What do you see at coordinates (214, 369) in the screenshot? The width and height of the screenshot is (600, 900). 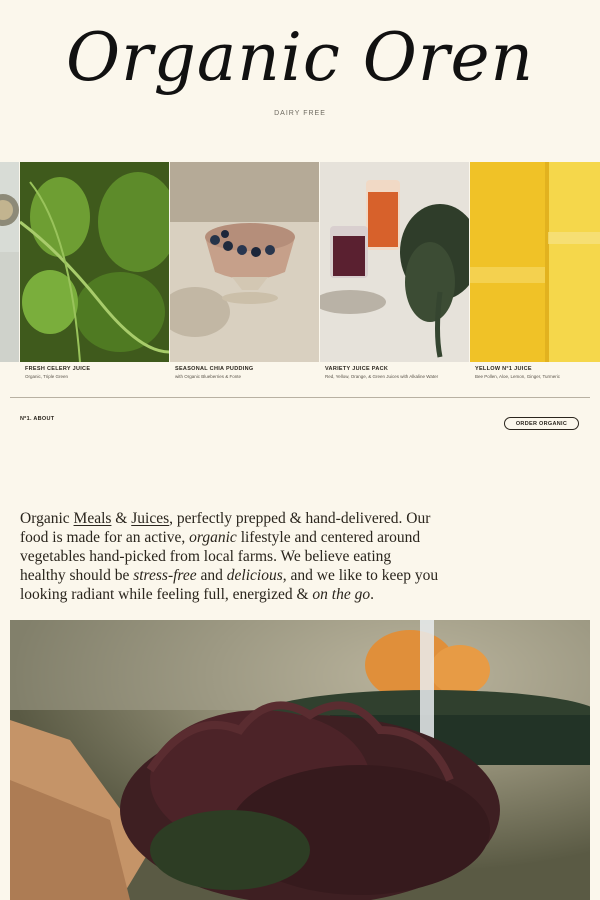 I see `product-title: SEASONAL CHIA PUDDING` at bounding box center [214, 369].